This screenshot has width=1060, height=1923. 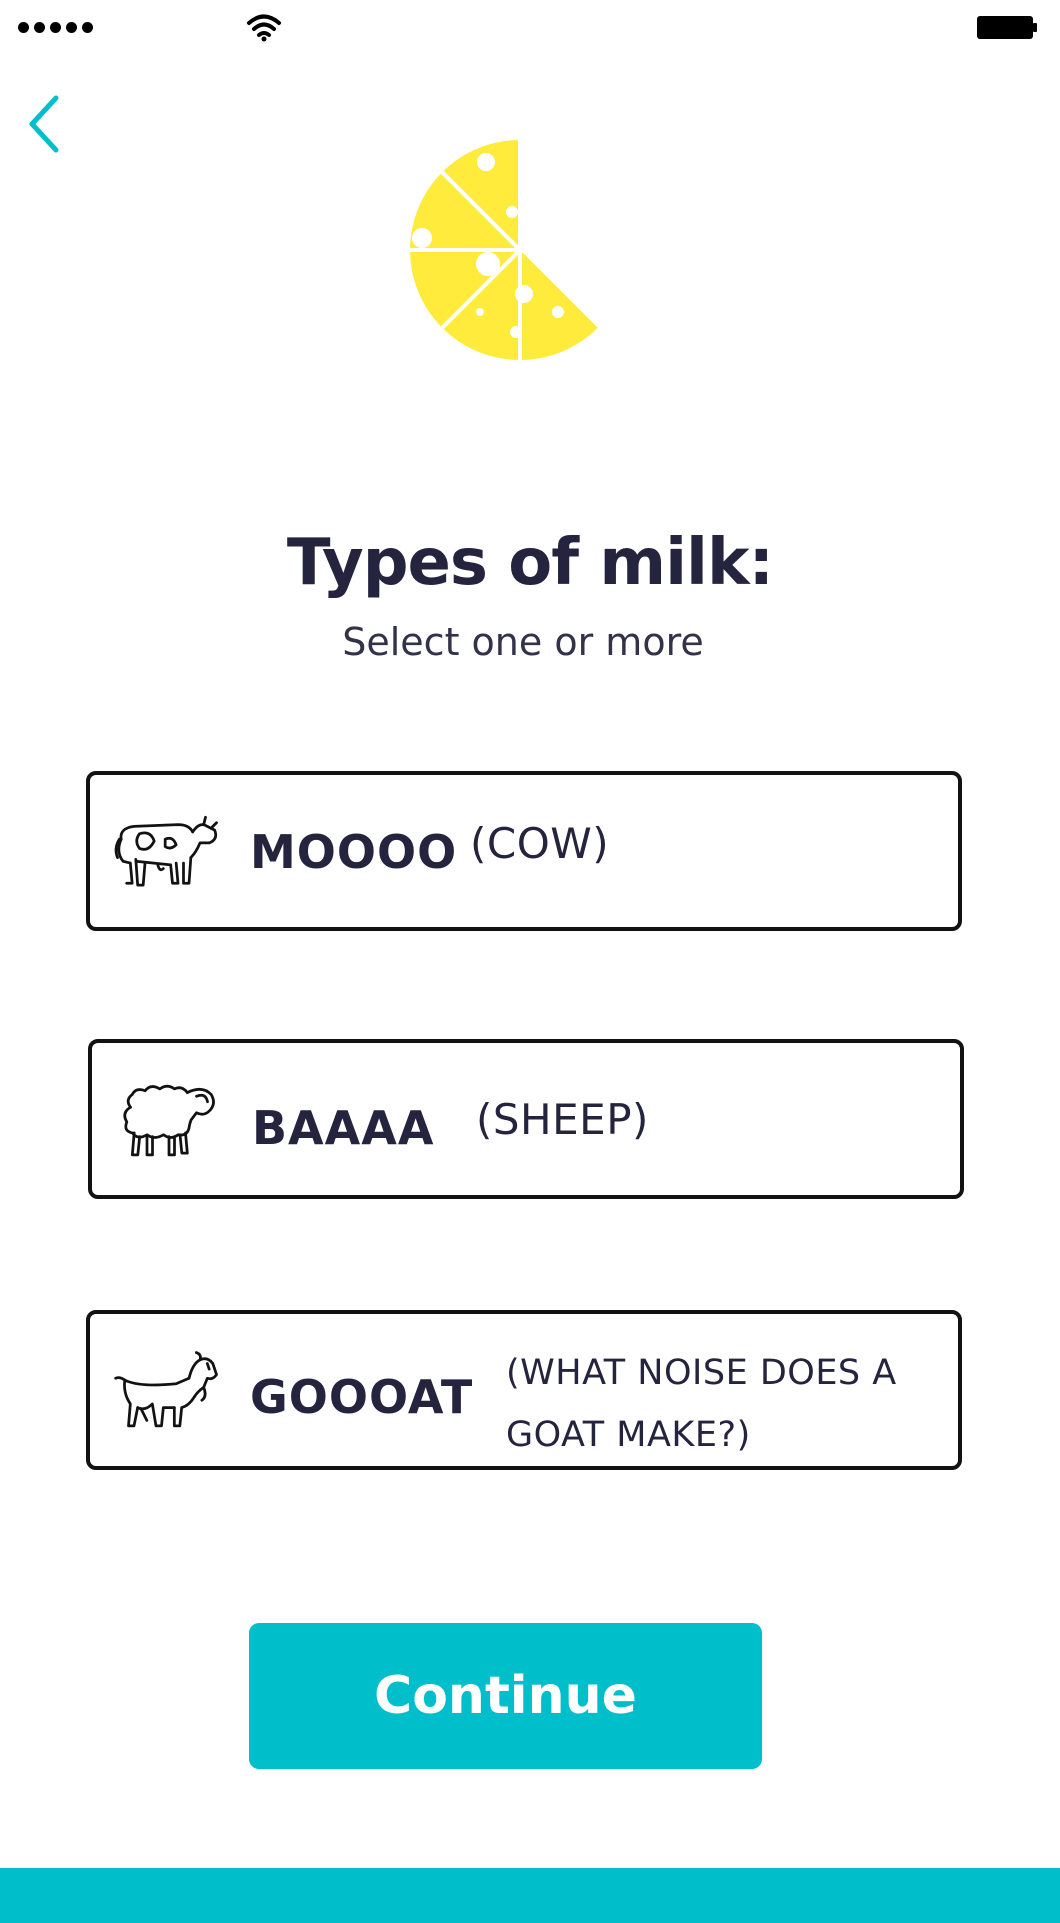 What do you see at coordinates (530, 1895) in the screenshot?
I see `bottom-bar` at bounding box center [530, 1895].